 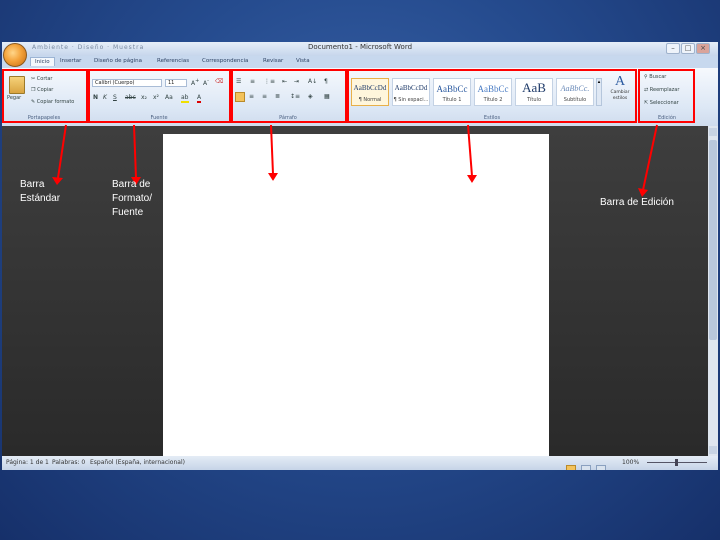 What do you see at coordinates (637, 202) in the screenshot?
I see `label-editing-bar: Barra de Edición` at bounding box center [637, 202].